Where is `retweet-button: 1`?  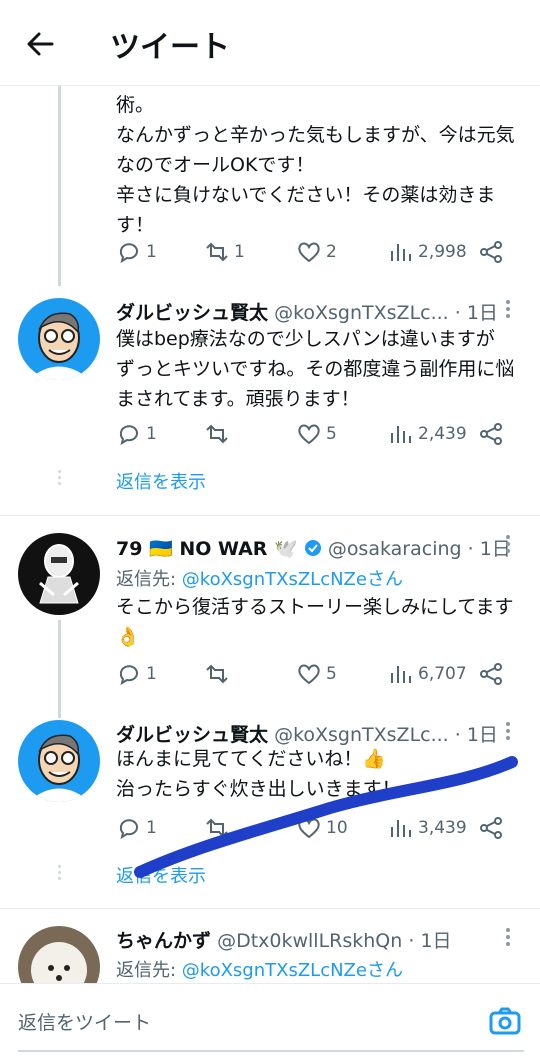 retweet-button: 1 is located at coordinates (224, 252).